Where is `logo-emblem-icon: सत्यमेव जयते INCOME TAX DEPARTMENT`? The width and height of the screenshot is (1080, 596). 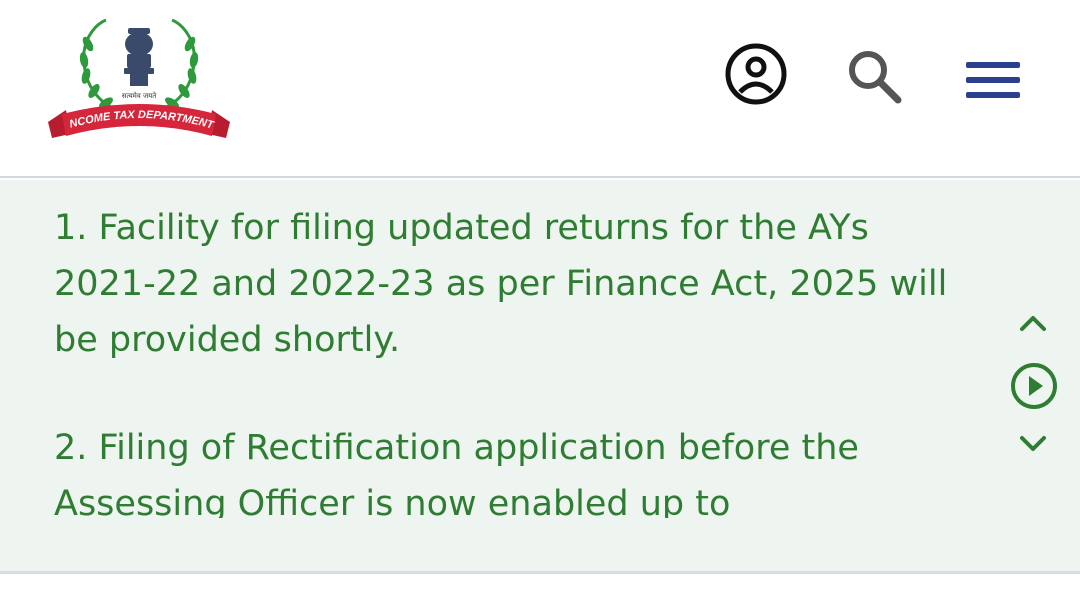 logo-emblem-icon: सत्यमेव जयते INCOME TAX DEPARTMENT is located at coordinates (137, 76).